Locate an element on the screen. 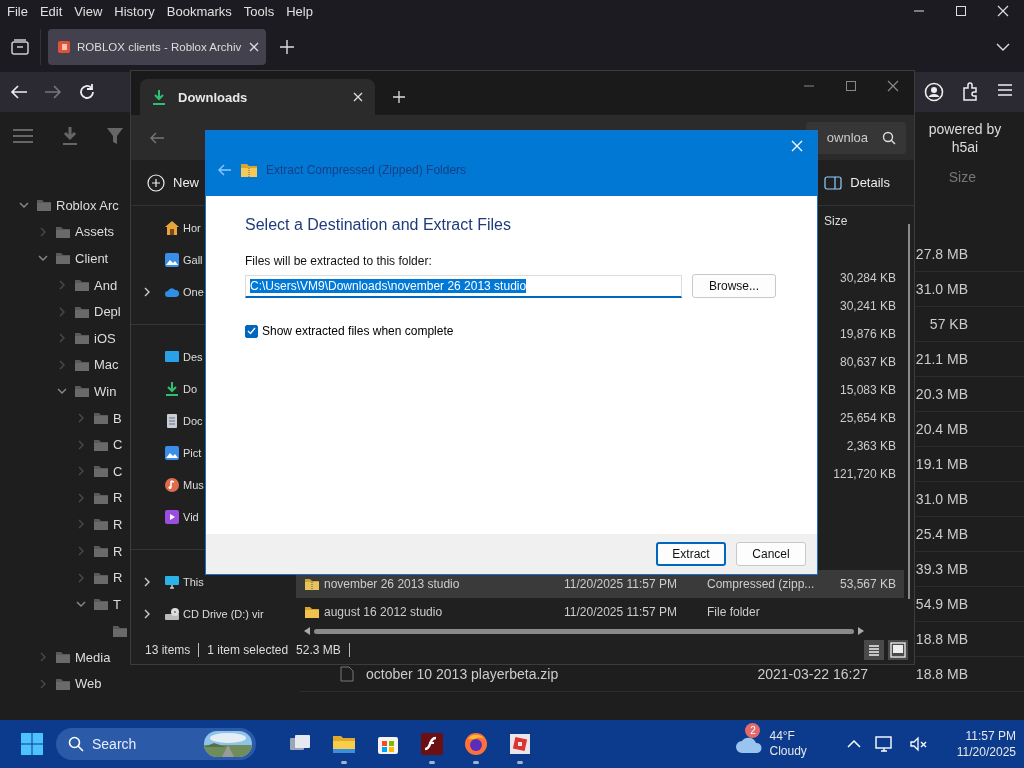 Image resolution: width=1024 pixels, height=768 pixels. tree-item-label: B is located at coordinates (117, 418).